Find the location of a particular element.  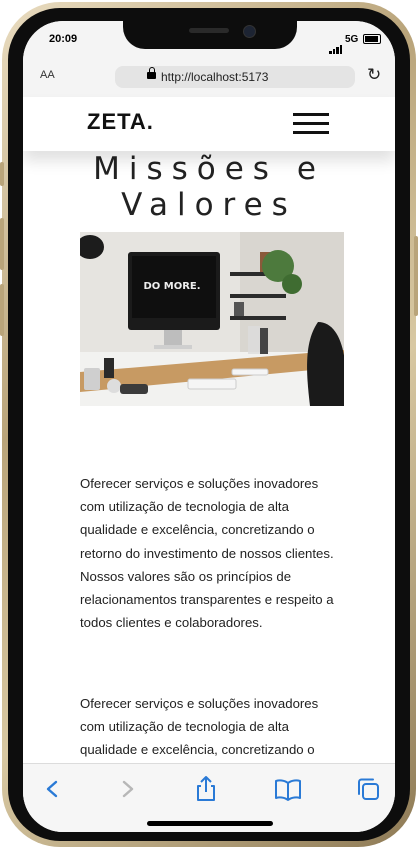

desk-photo: DO MORE. is located at coordinates (212, 319).